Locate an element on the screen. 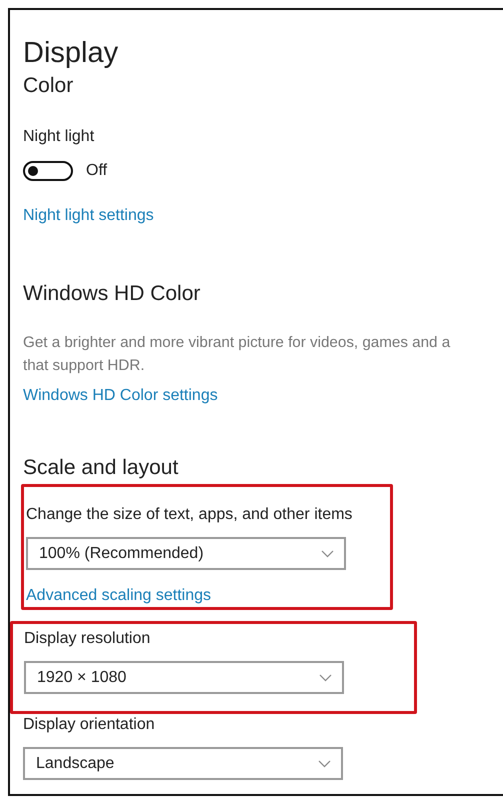 The height and width of the screenshot is (806, 503). toggle-state: Off is located at coordinates (97, 171).